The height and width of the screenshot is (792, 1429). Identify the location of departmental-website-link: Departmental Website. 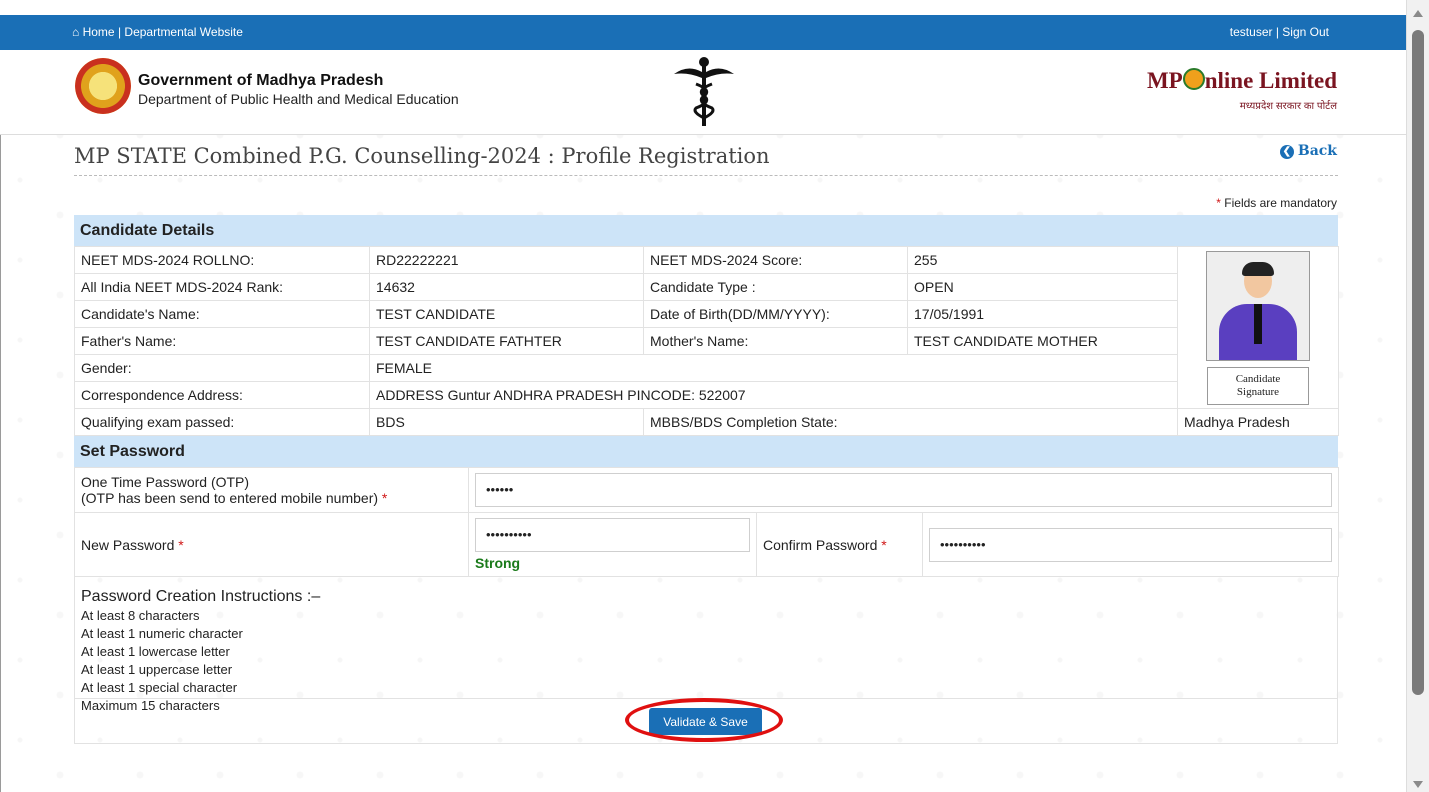
(183, 32).